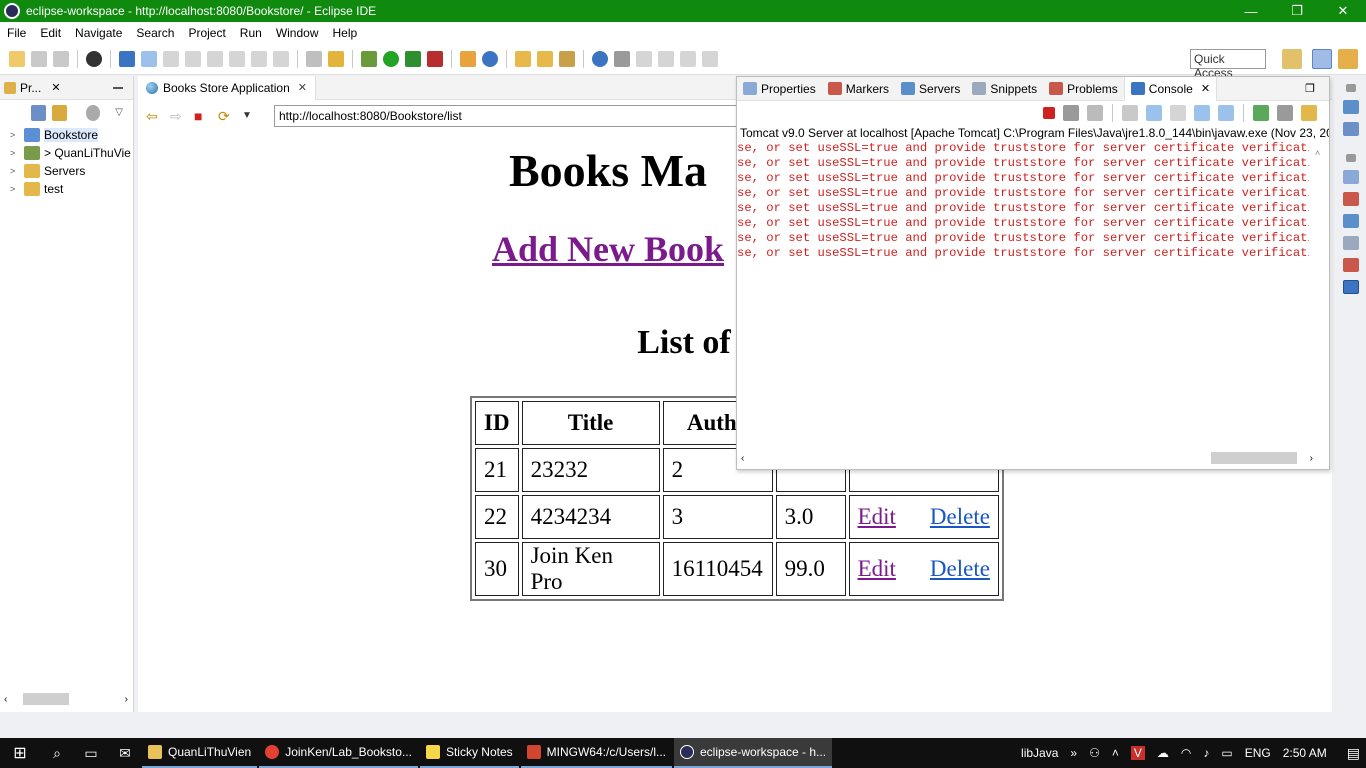  Describe the element at coordinates (206, 33) in the screenshot. I see `menu-project: Project` at that location.